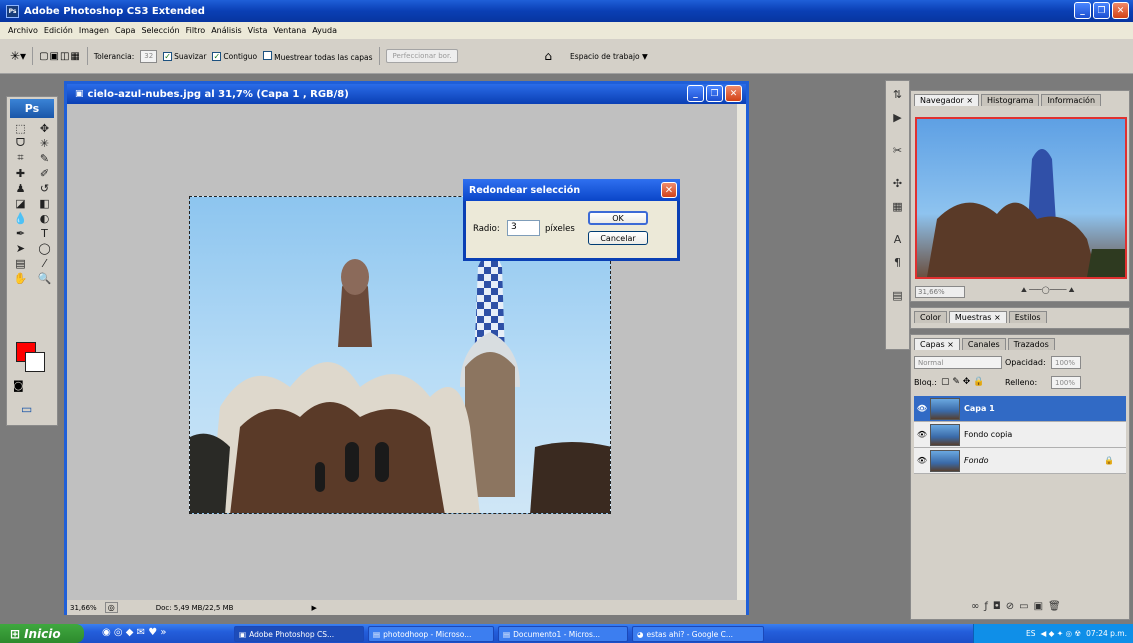 The image size is (1133, 643). I want to click on start-button: ⊞ Inicio, so click(42, 633).